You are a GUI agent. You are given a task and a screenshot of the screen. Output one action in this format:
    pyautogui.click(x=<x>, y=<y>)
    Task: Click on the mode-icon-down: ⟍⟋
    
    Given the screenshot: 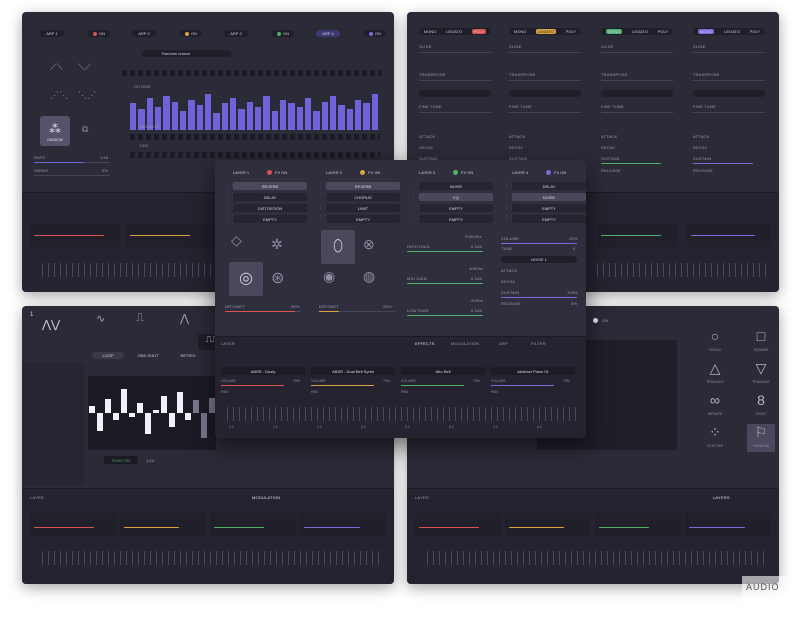 What is the action you would take?
    pyautogui.click(x=84, y=67)
    